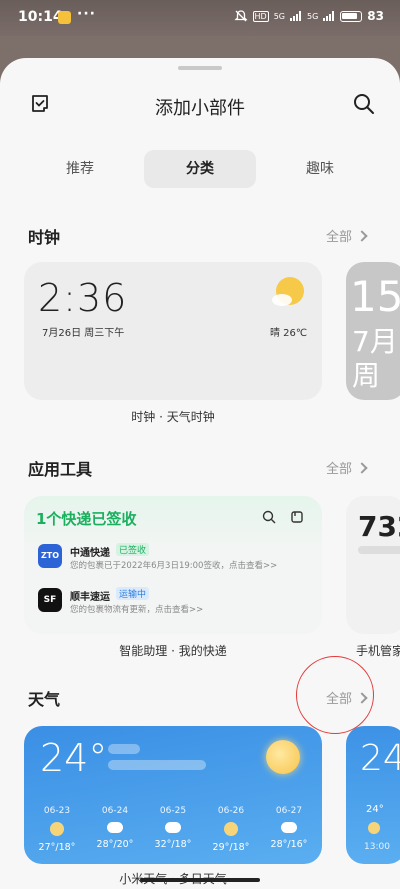 The height and width of the screenshot is (889, 400). What do you see at coordinates (289, 811) in the screenshot?
I see `forecast-date: 06-27` at bounding box center [289, 811].